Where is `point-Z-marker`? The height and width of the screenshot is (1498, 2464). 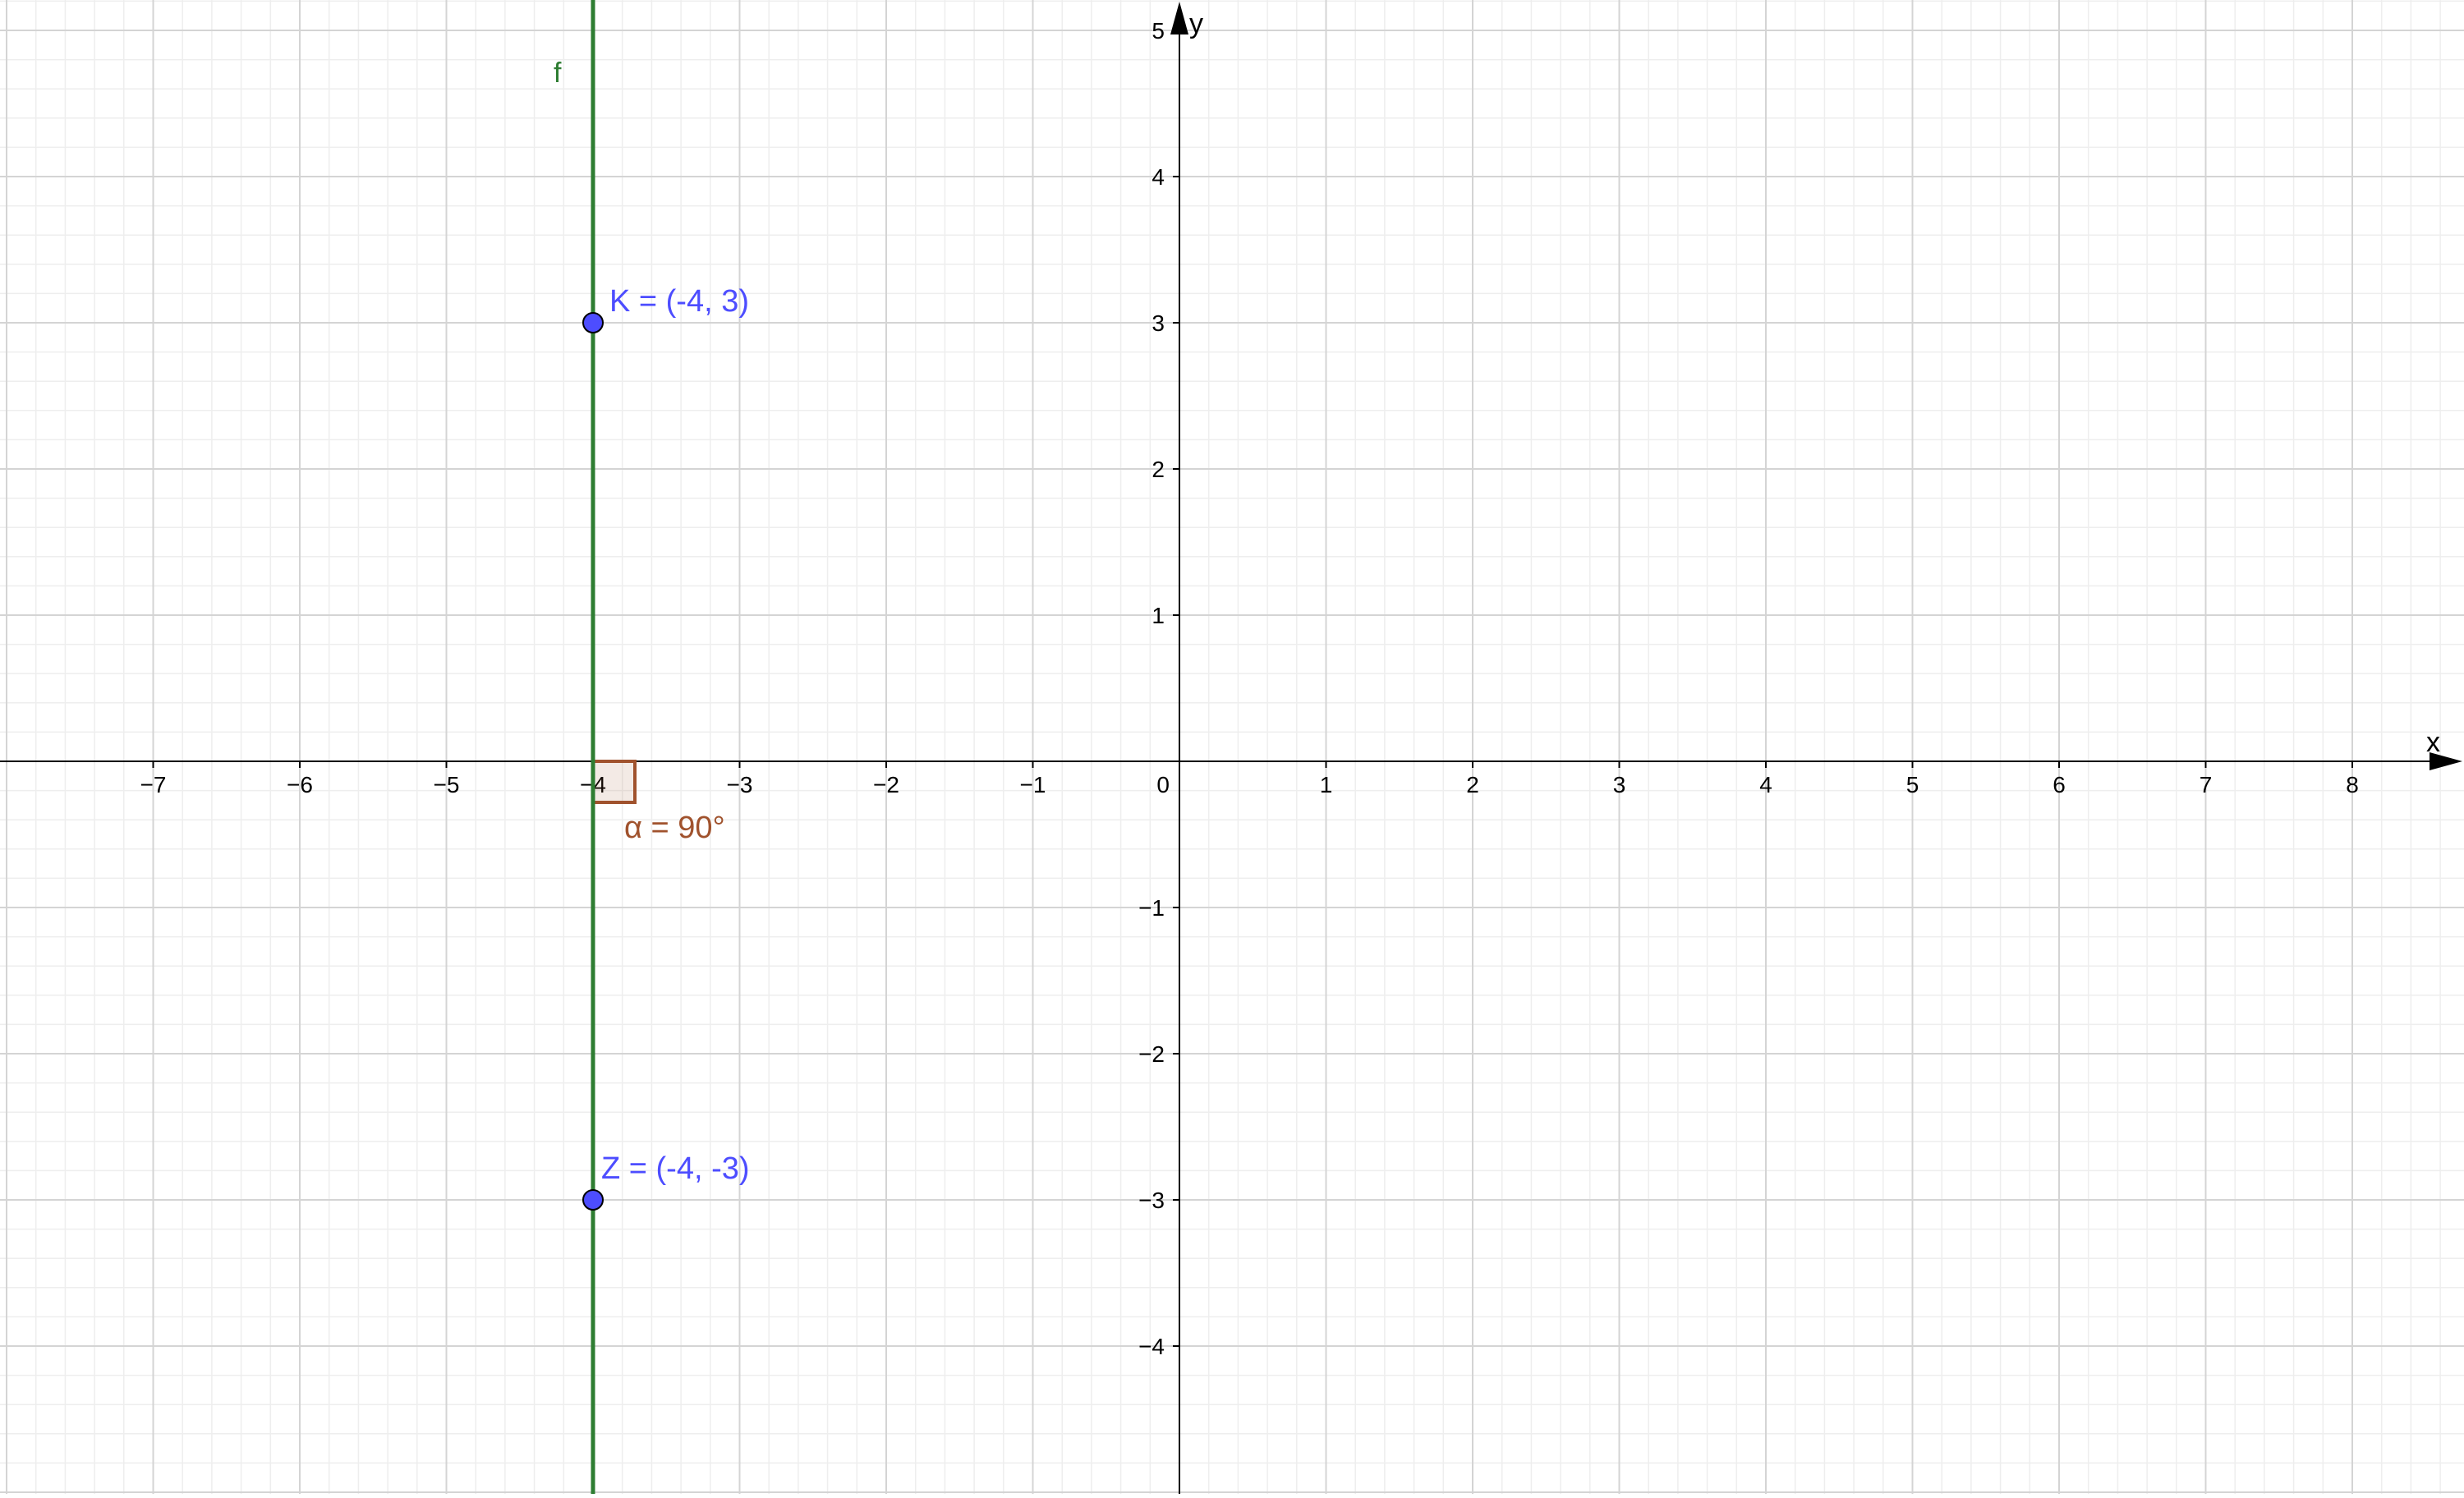
point-Z-marker is located at coordinates (593, 1200).